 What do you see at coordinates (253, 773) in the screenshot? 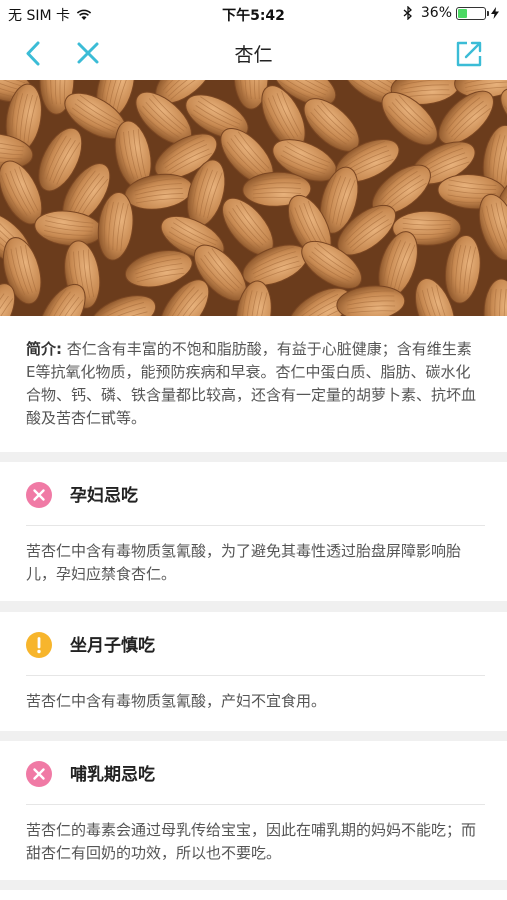
I see `card-header: 哺乳期忌吃` at bounding box center [253, 773].